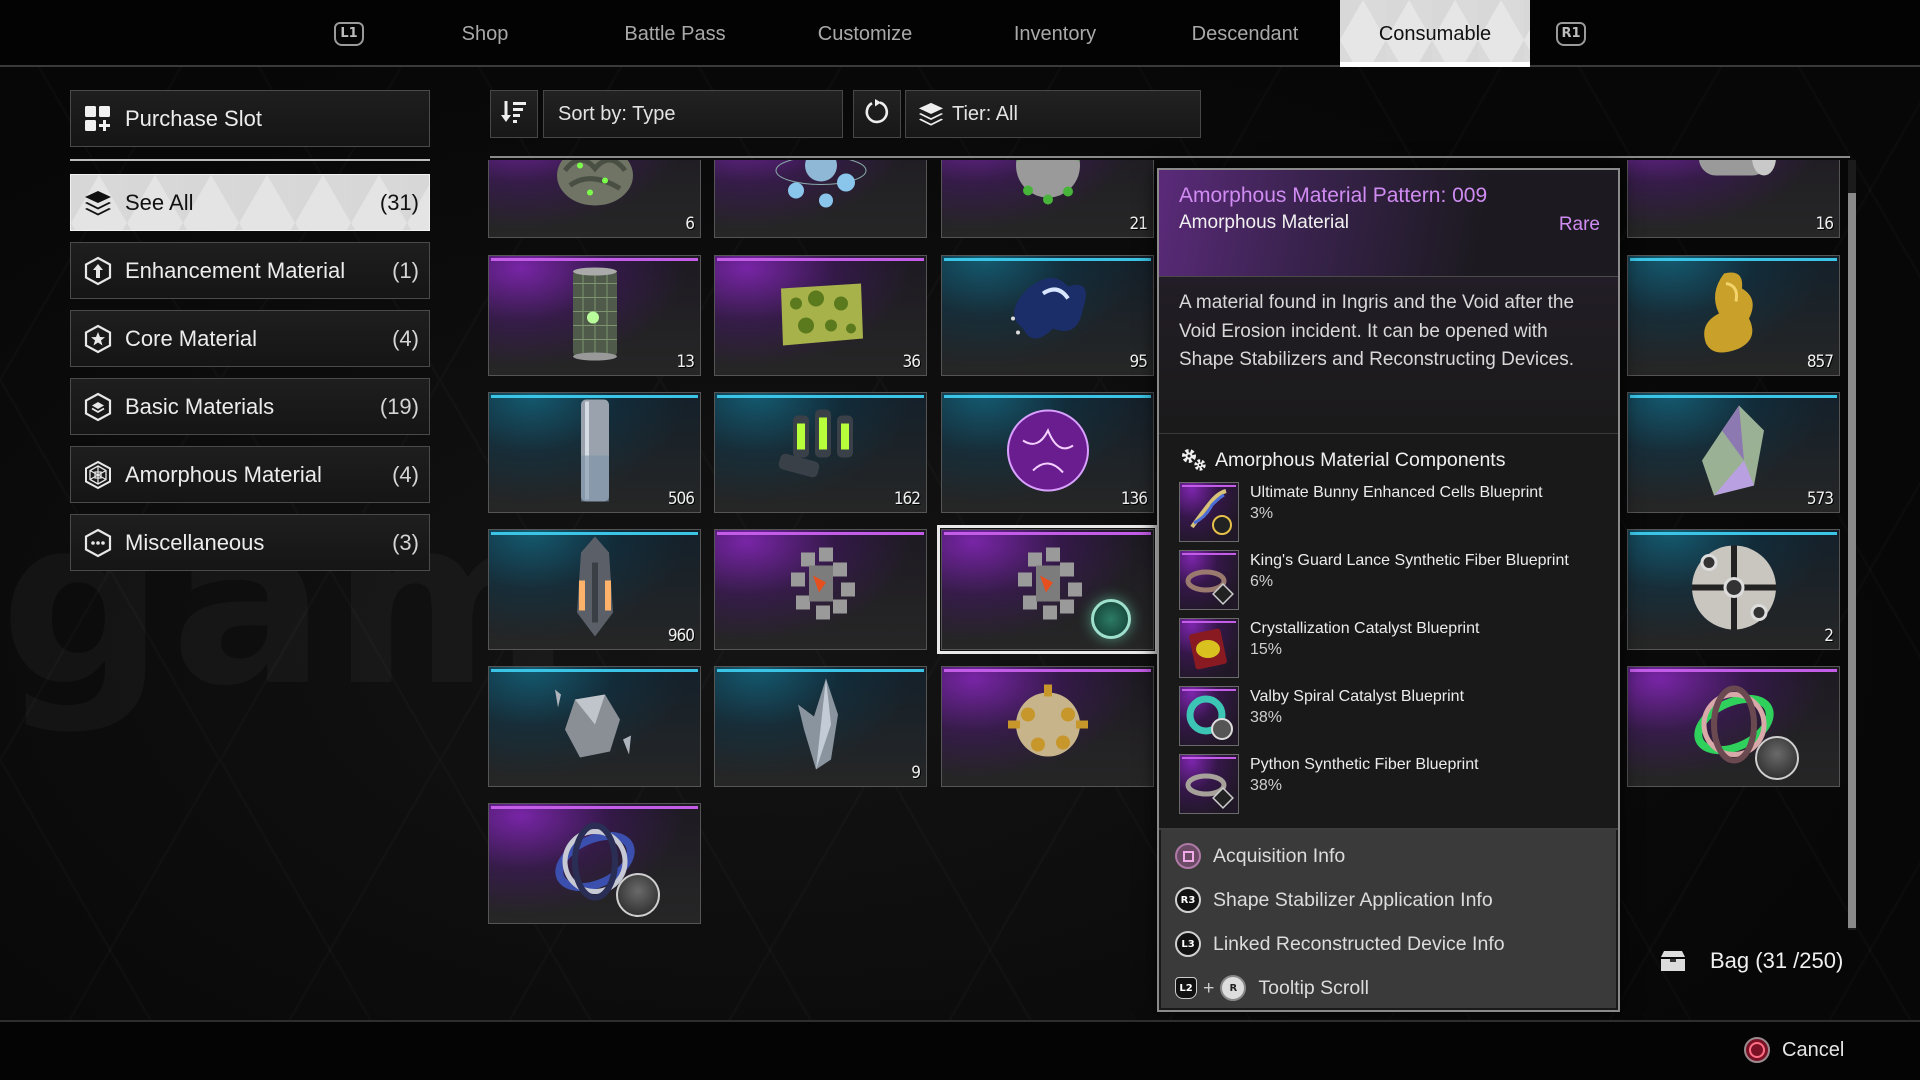 Image resolution: width=1920 pixels, height=1080 pixels. I want to click on item-slot: 36, so click(820, 315).